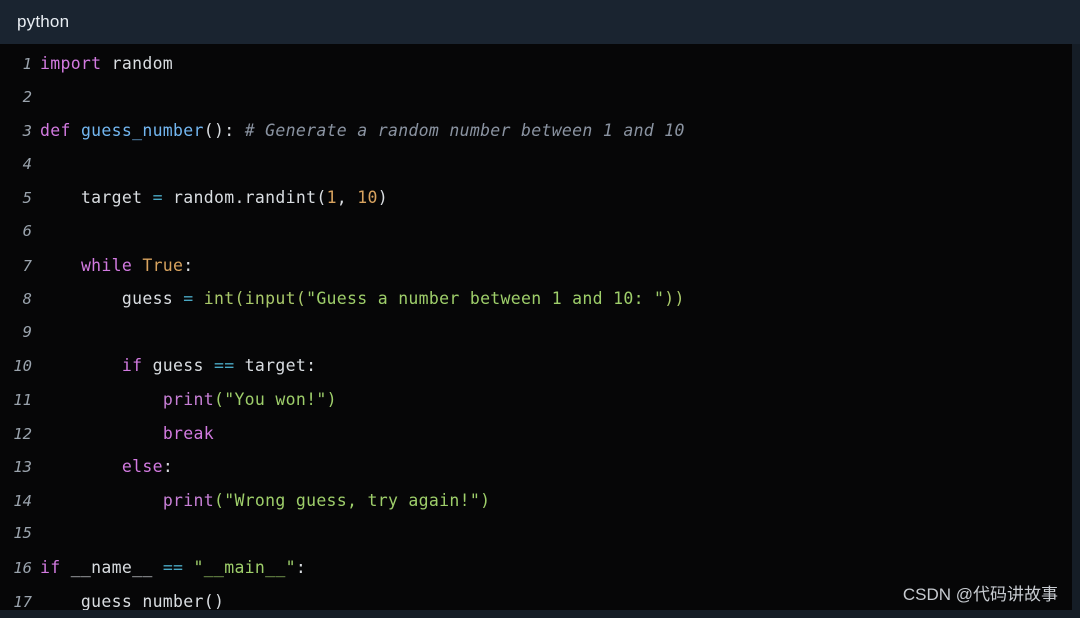 This screenshot has height=618, width=1080. I want to click on code-token: random.randint(, so click(244, 198).